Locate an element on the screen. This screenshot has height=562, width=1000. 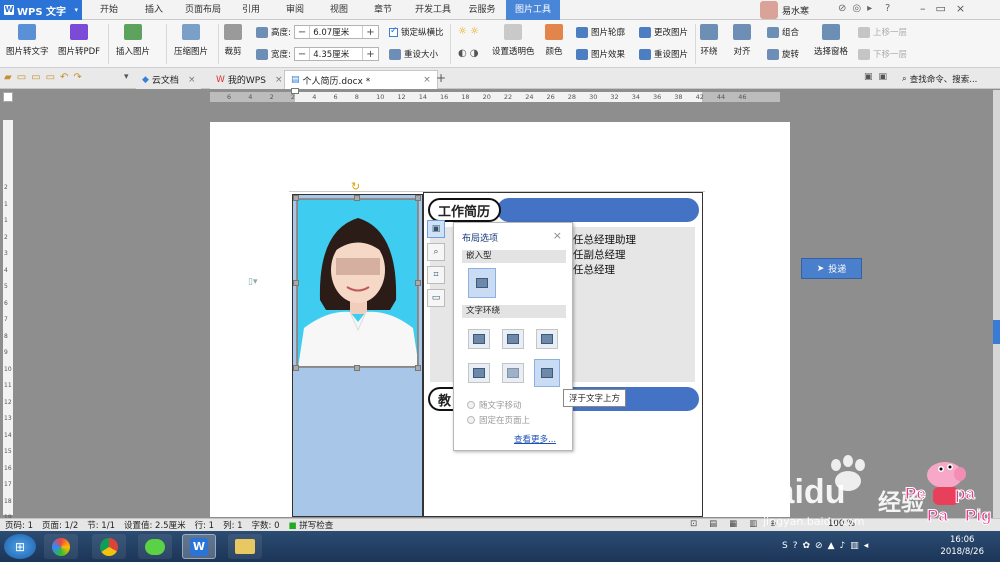
change-picture-button: 更改图片 is located at coordinates (663, 32).